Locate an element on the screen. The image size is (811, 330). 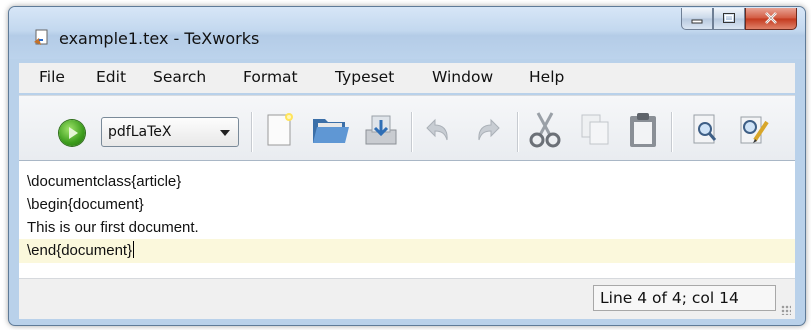
cut-icon is located at coordinates (545, 132).